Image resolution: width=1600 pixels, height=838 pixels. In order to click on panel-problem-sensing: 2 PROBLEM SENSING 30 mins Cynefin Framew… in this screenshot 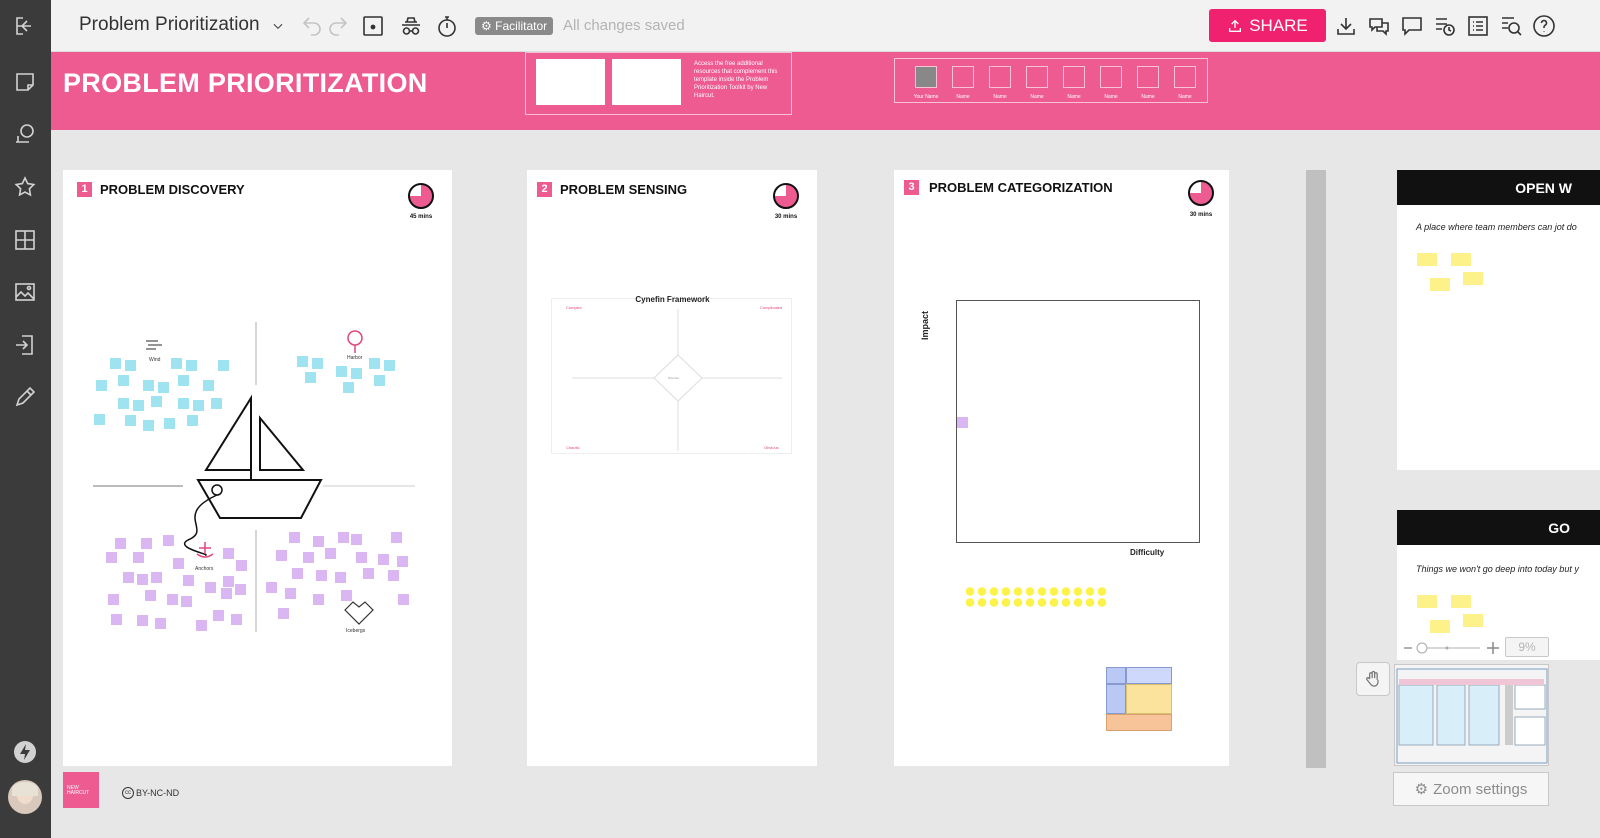, I will do `click(672, 468)`.